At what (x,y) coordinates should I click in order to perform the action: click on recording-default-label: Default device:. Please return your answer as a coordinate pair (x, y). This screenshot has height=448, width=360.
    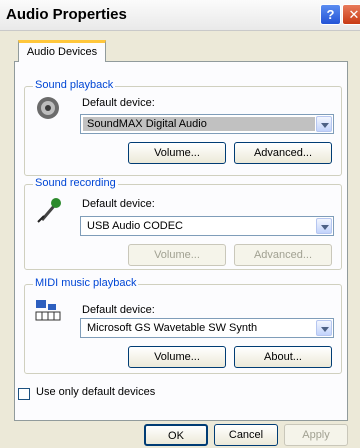
    Looking at the image, I should click on (118, 204).